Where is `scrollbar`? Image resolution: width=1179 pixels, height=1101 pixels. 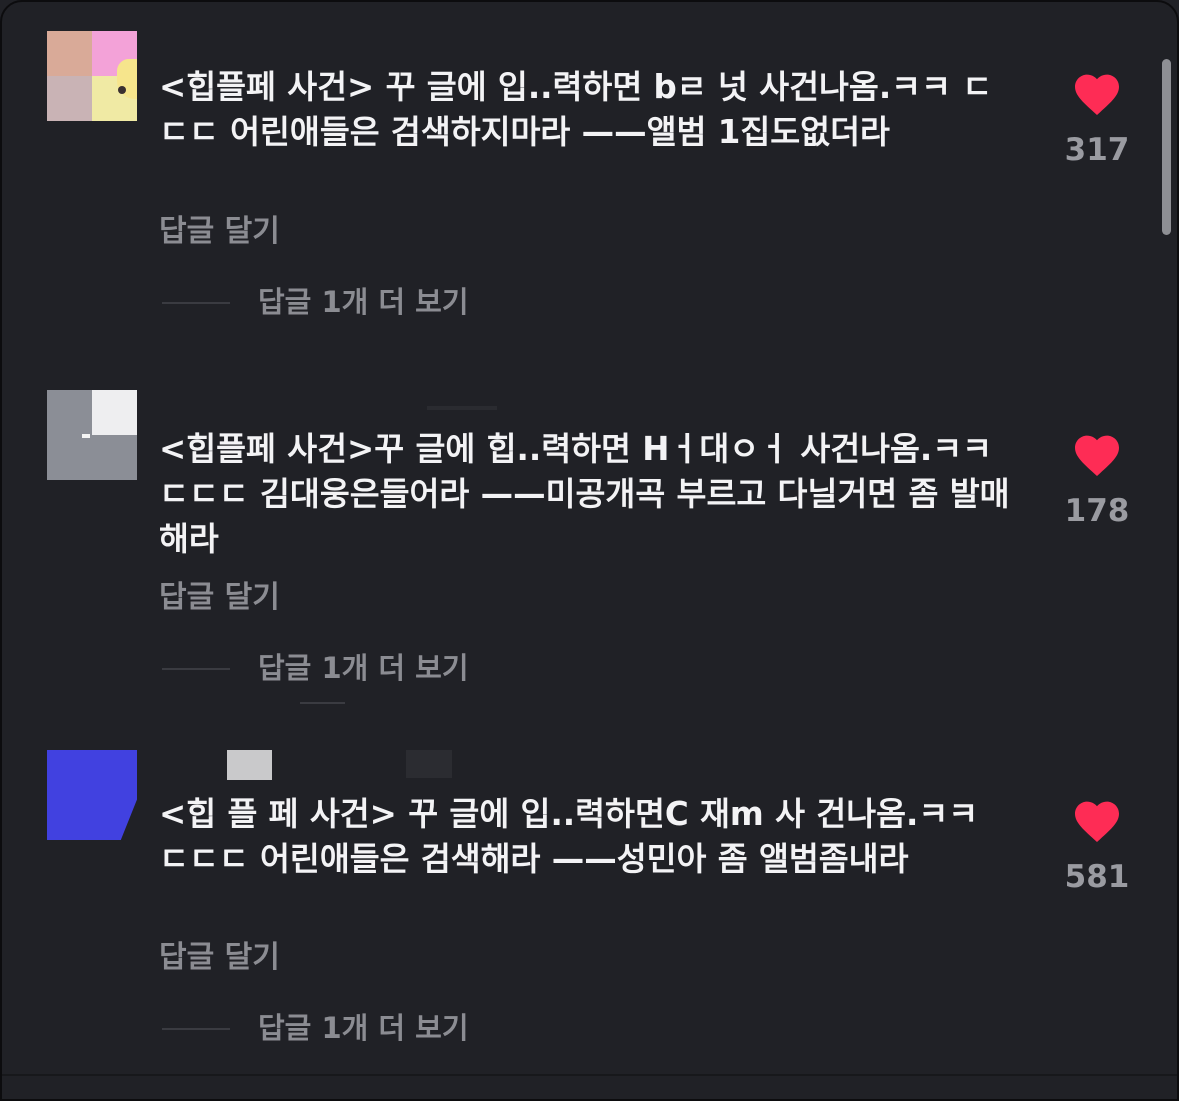 scrollbar is located at coordinates (1166, 147).